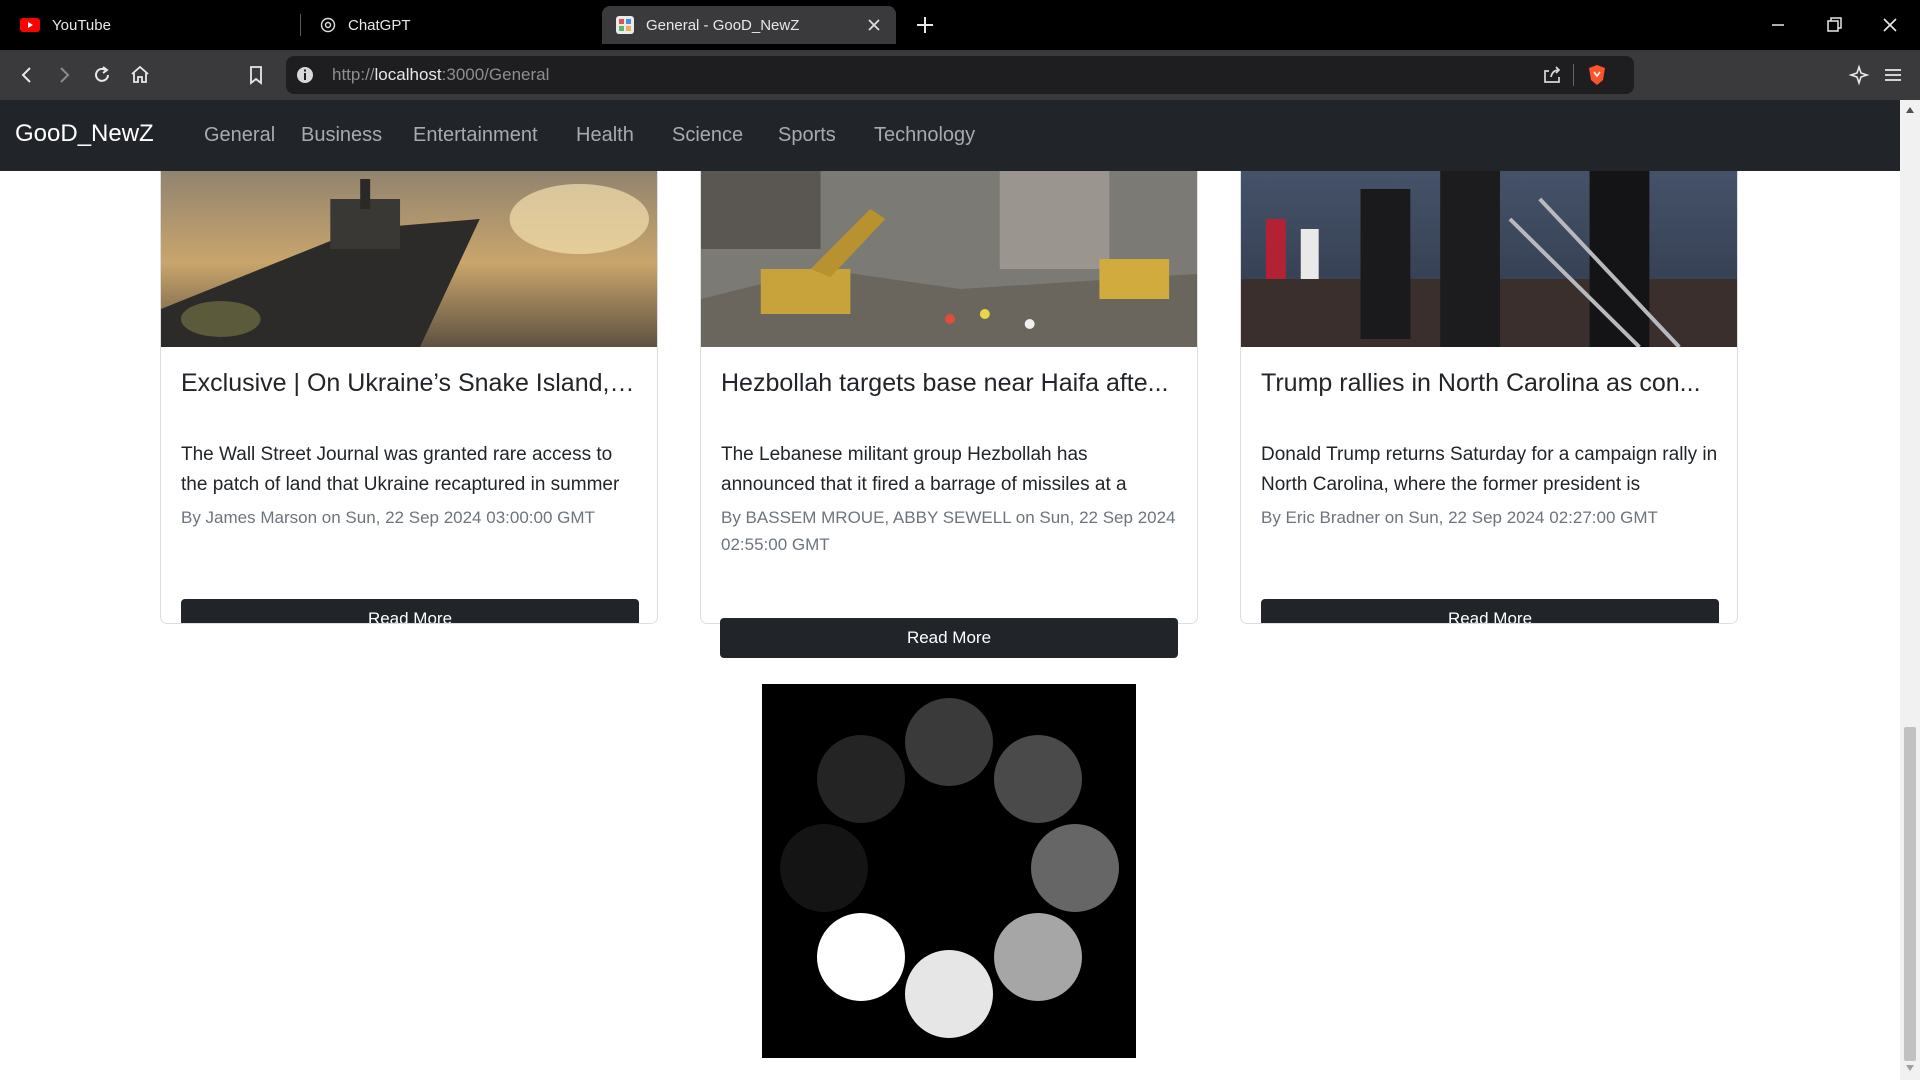 Image resolution: width=1920 pixels, height=1080 pixels. I want to click on nav-link-technology: Technology, so click(924, 135).